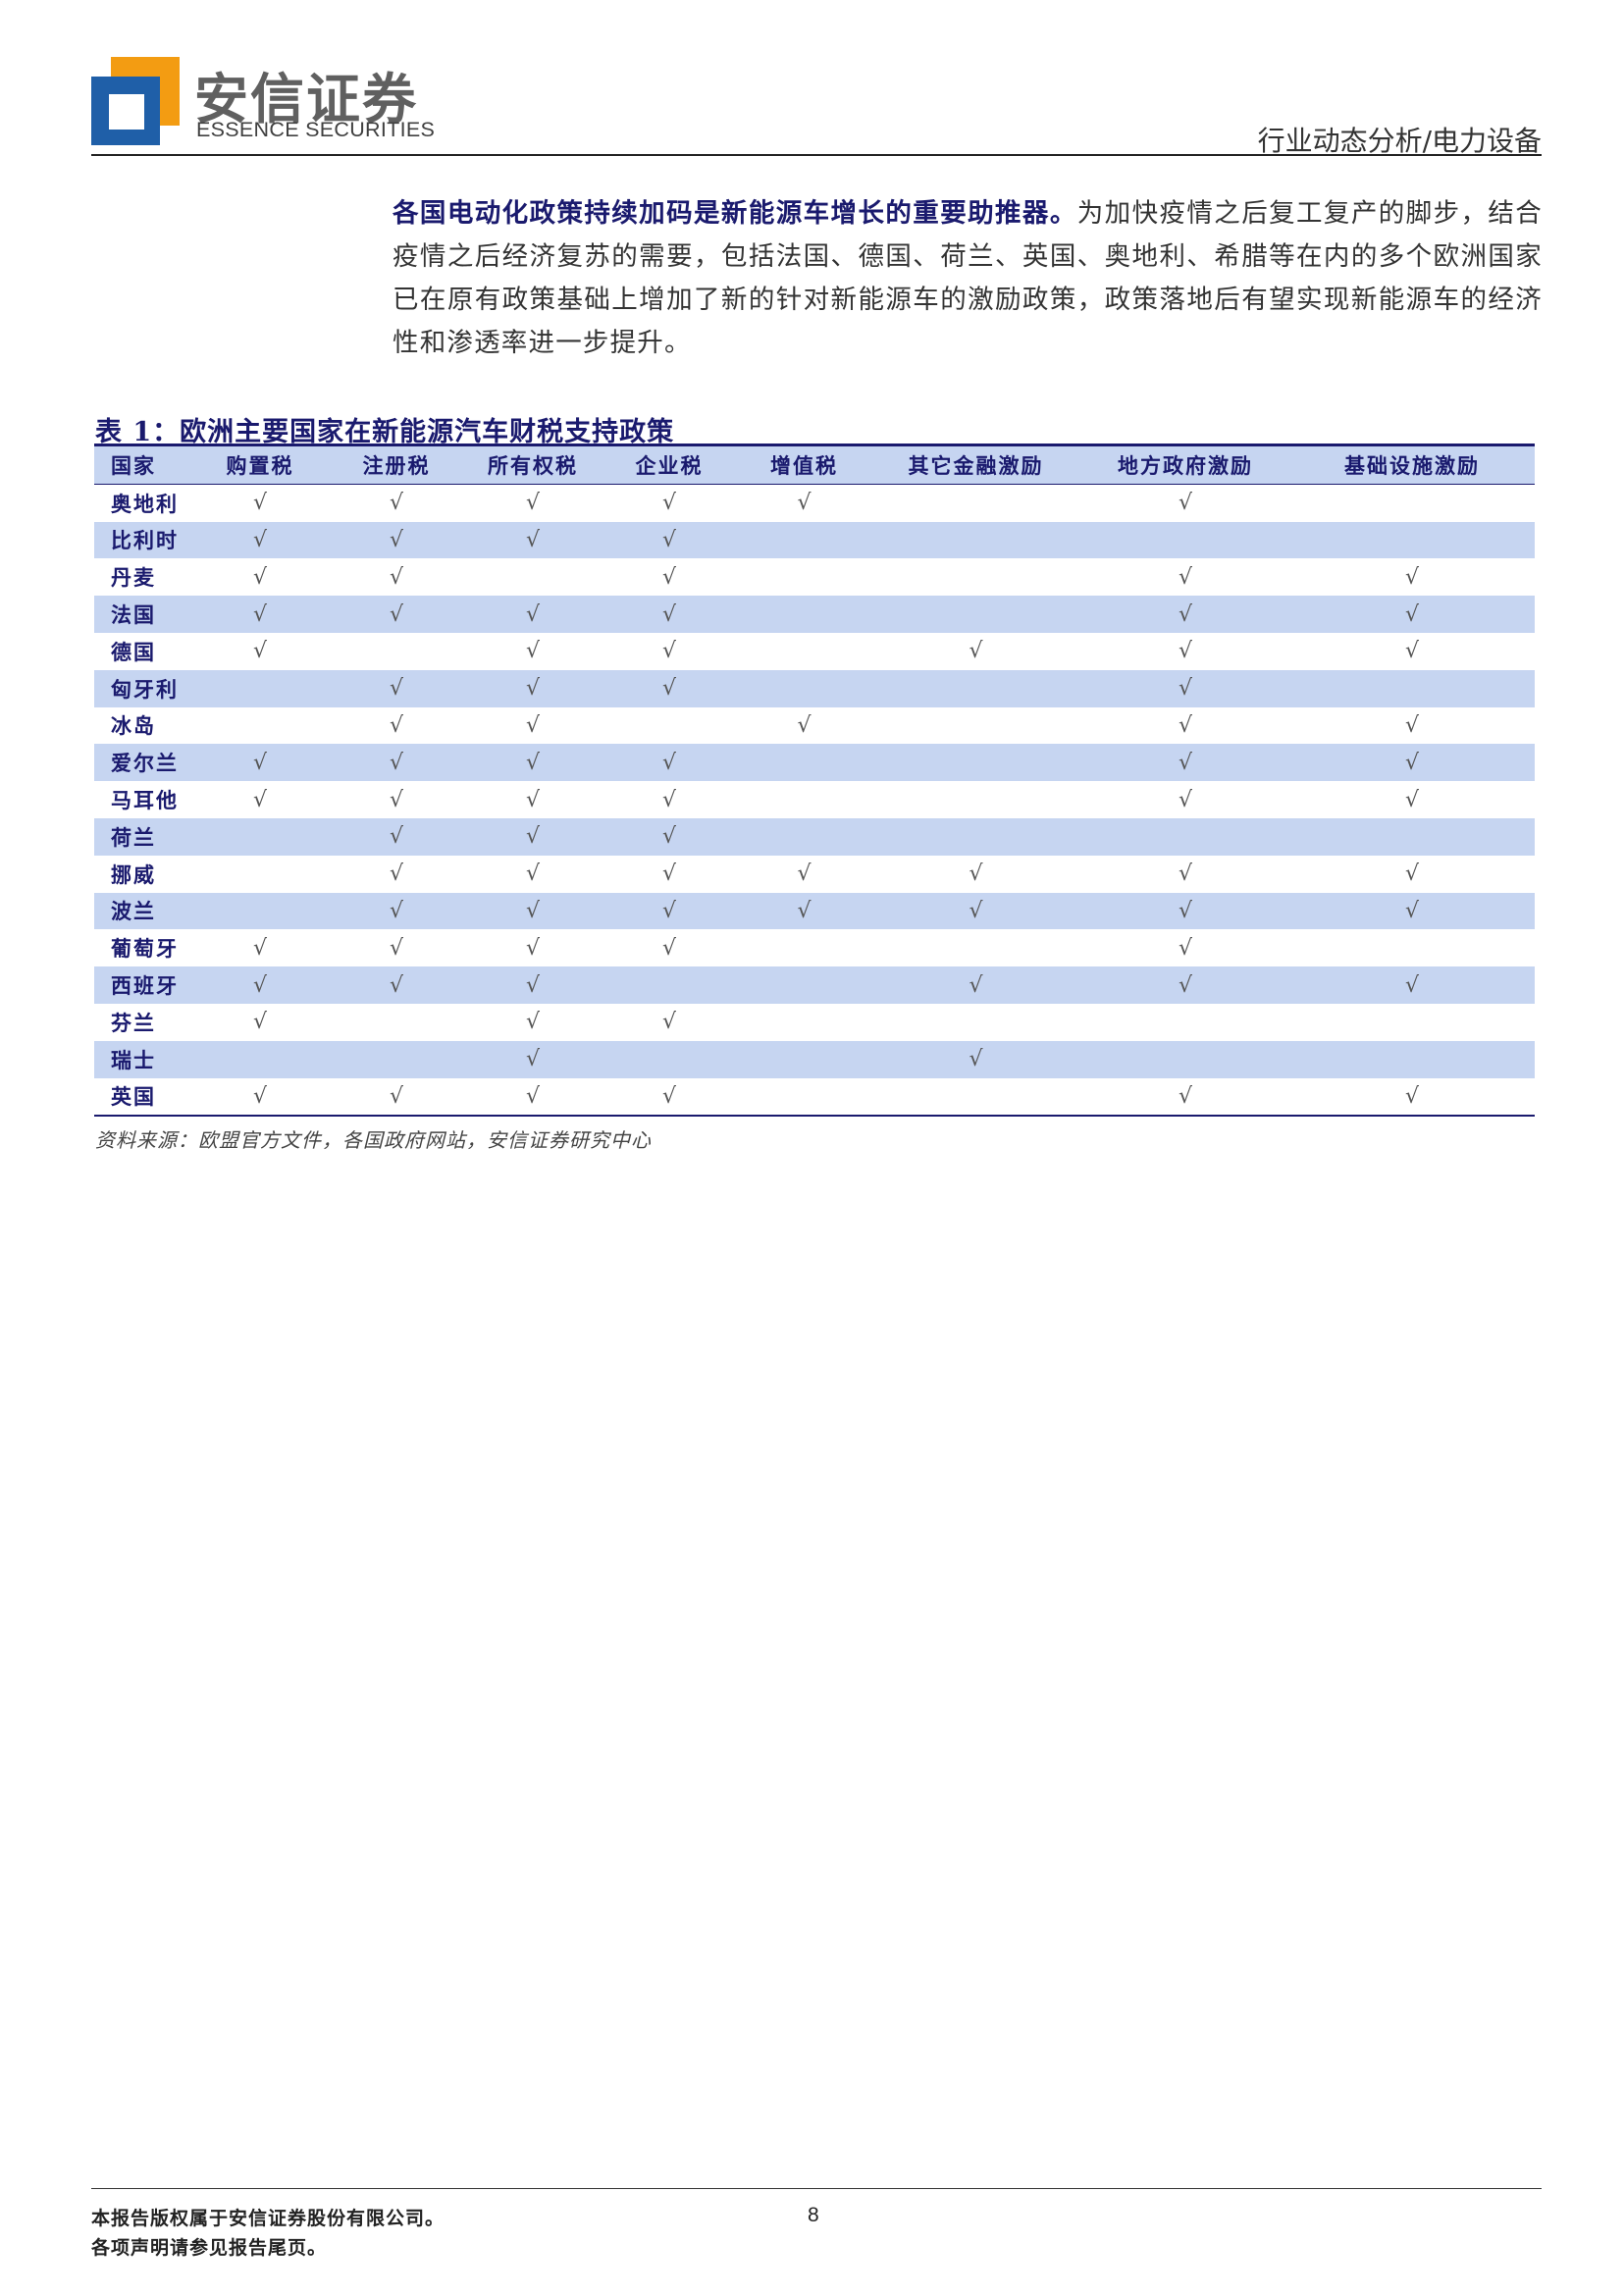  I want to click on table-row: 葡萄牙 √ √ √ √ √, so click(814, 947).